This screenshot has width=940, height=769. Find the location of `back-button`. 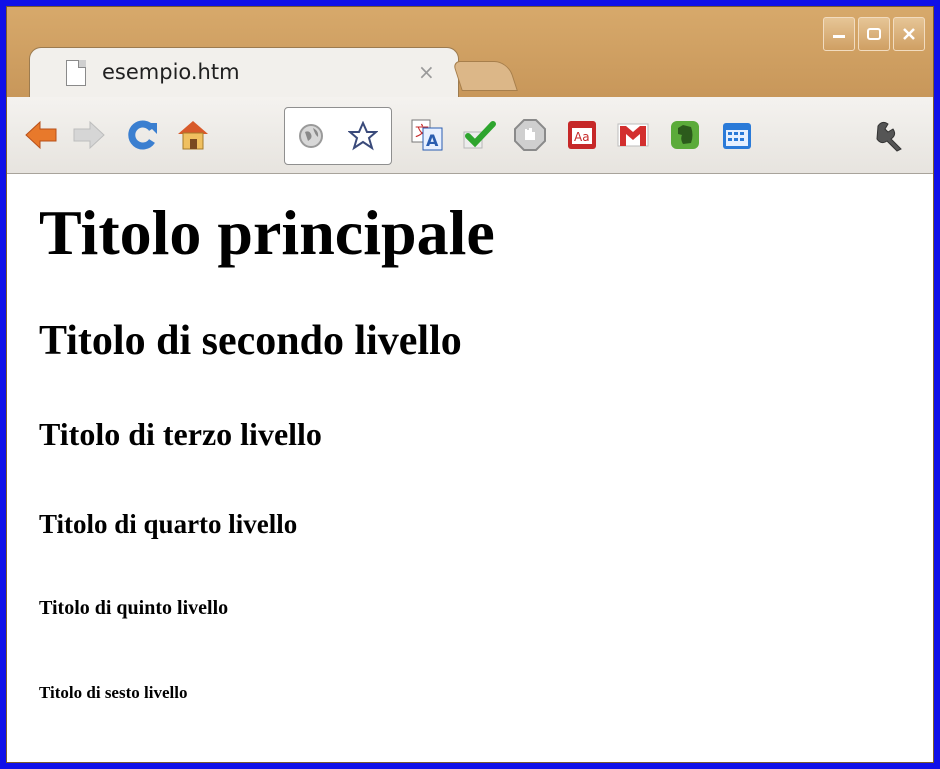

back-button is located at coordinates (41, 135).